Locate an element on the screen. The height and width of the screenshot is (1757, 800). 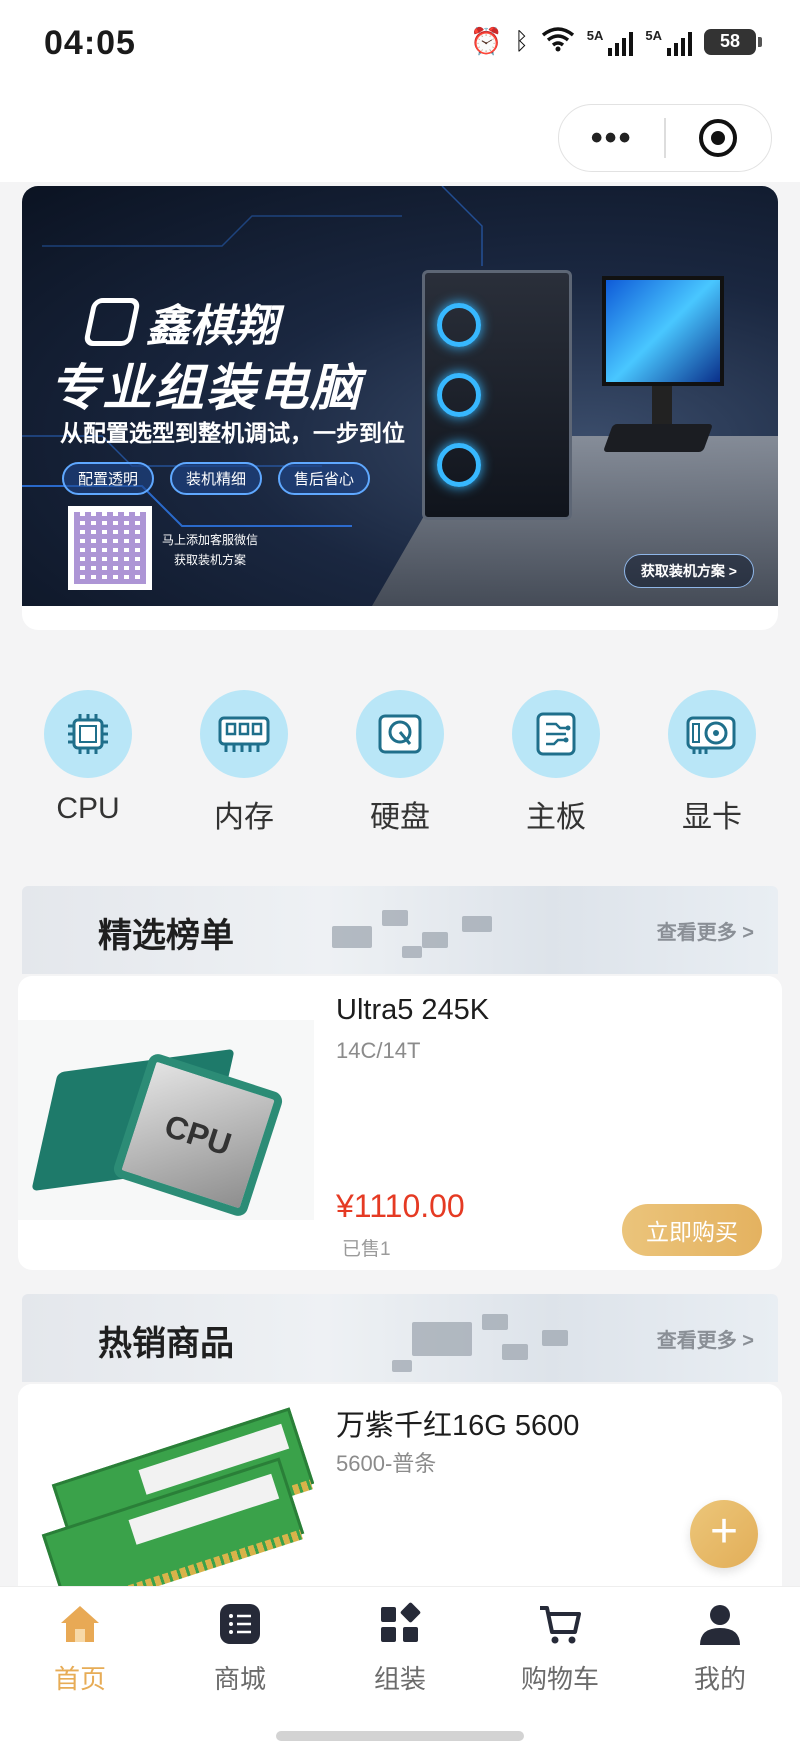
product-image is located at coordinates (166, 1494).